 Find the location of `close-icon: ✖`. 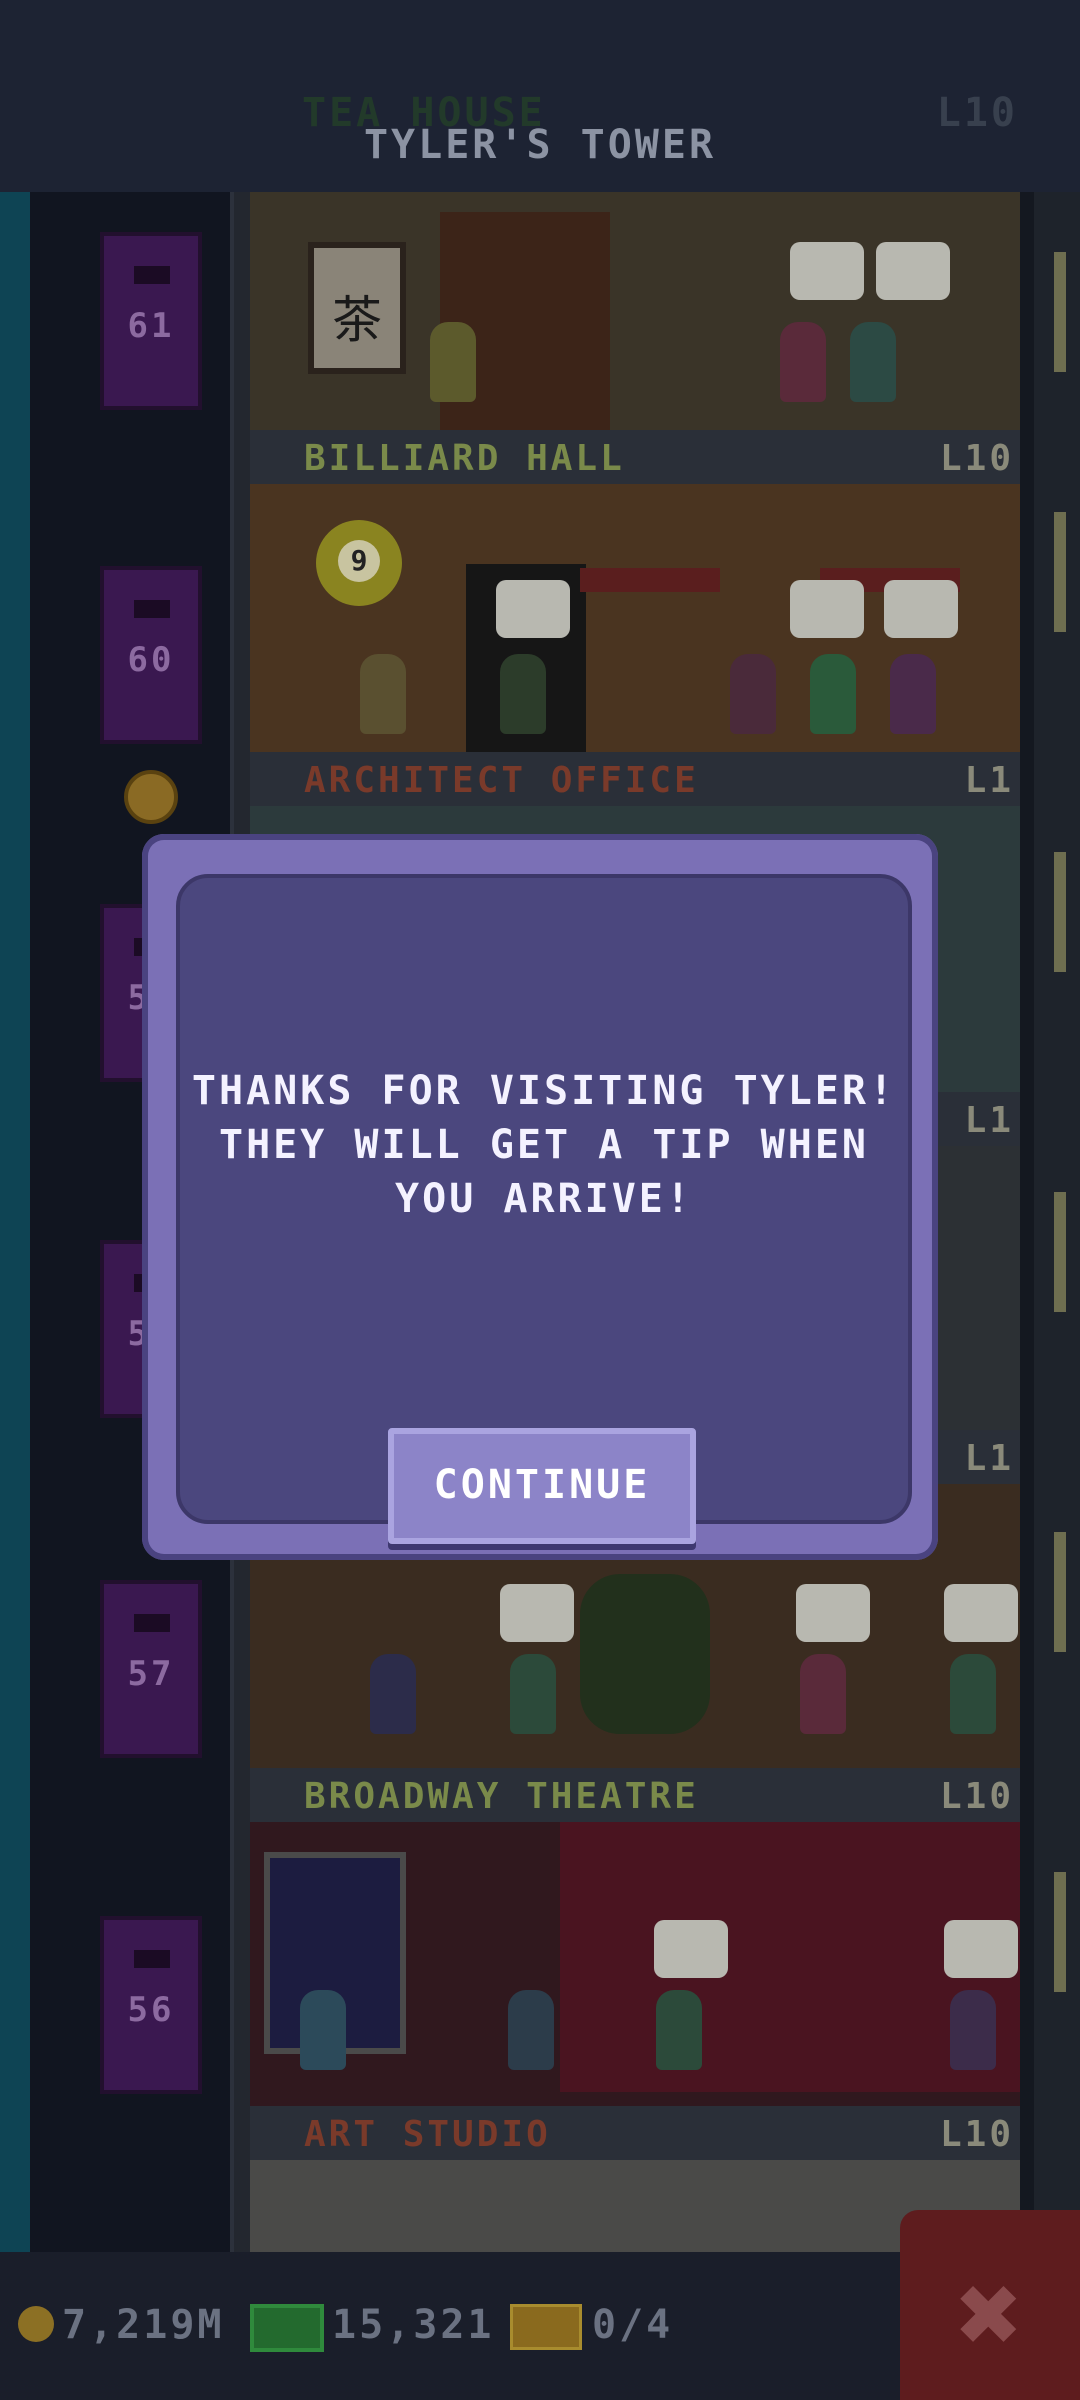

close-icon: ✖ is located at coordinates (990, 2314).